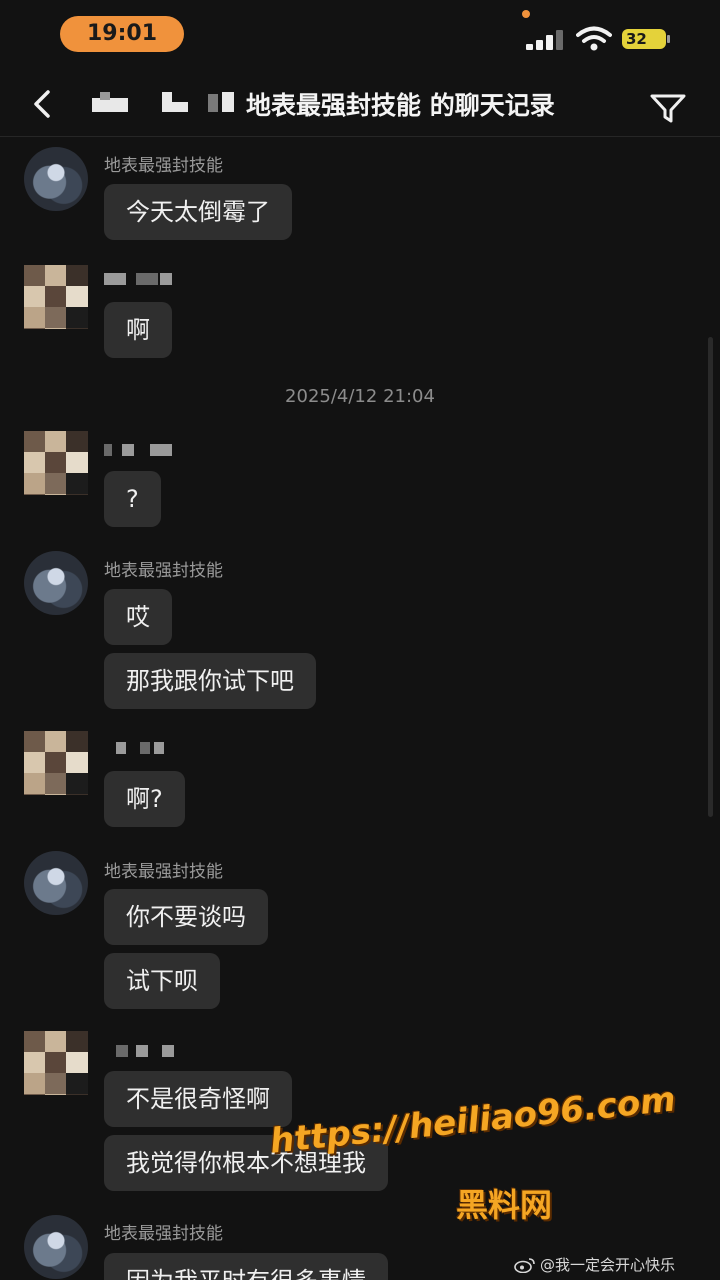 This screenshot has height=1280, width=720. What do you see at coordinates (360, 35) in the screenshot?
I see `status-bar: 19:01 32` at bounding box center [360, 35].